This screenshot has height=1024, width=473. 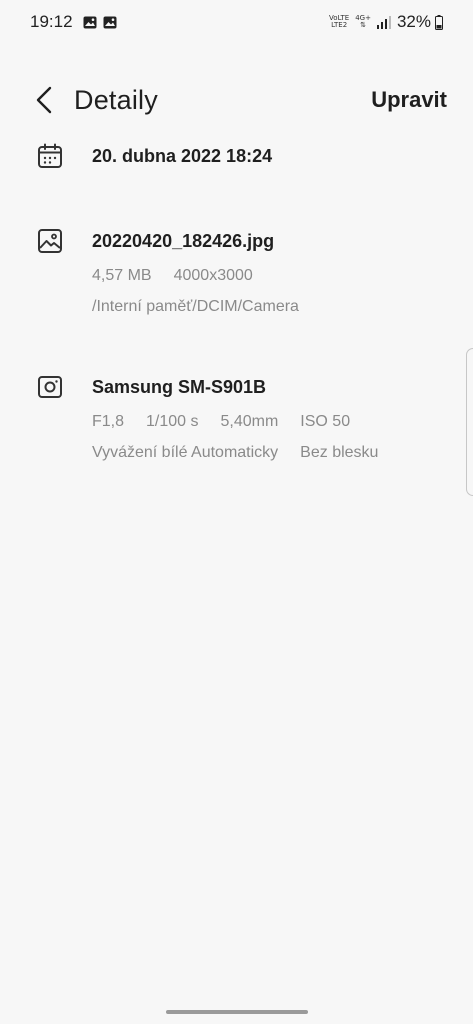 I want to click on file-name: 20220420_182426.jpg, so click(x=183, y=241).